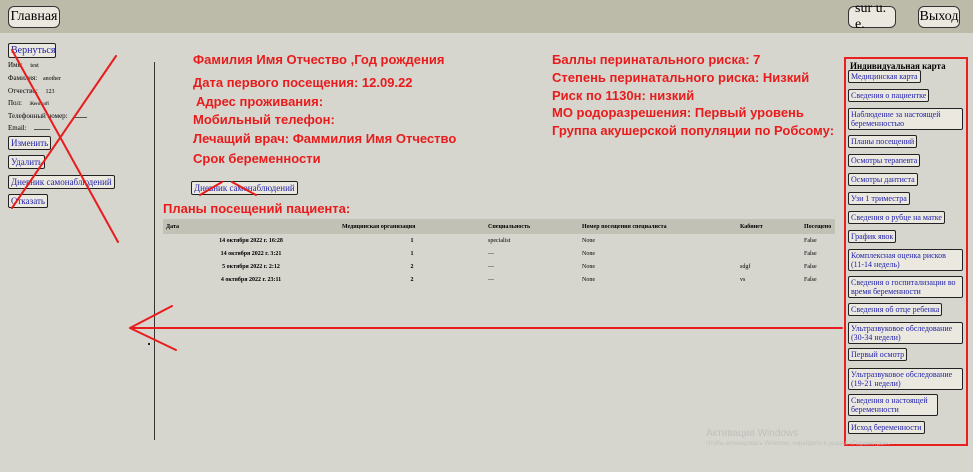 The image size is (973, 472). Describe the element at coordinates (50, 92) in the screenshot. I see `field-value: 123` at that location.